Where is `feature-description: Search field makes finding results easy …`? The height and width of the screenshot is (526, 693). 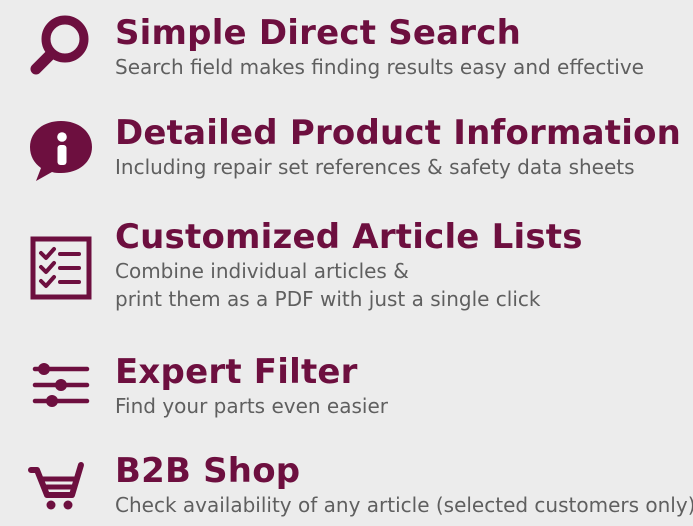
feature-description: Search field makes finding results easy … is located at coordinates (379, 67).